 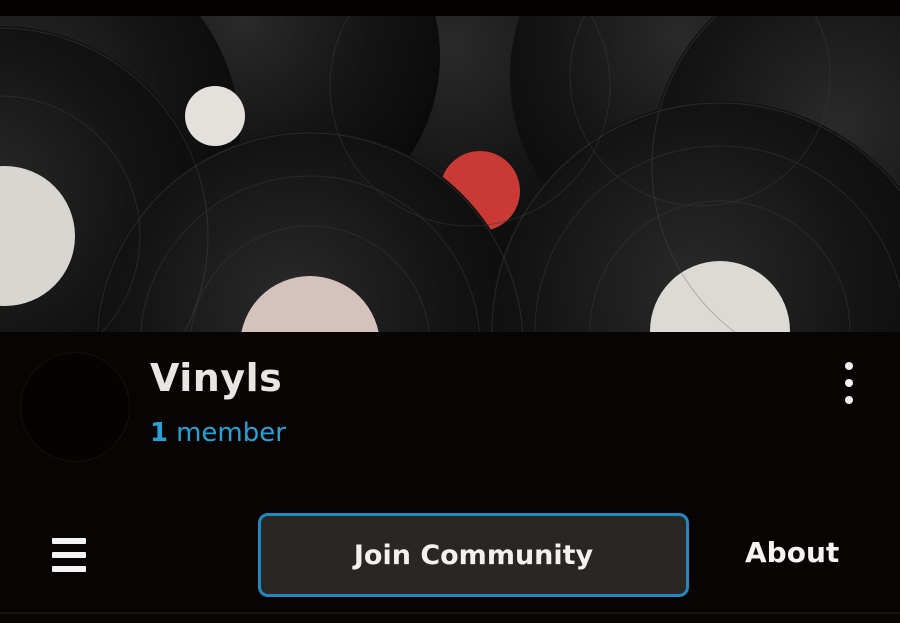 I want to click on community-name: Vinyls, so click(x=216, y=378).